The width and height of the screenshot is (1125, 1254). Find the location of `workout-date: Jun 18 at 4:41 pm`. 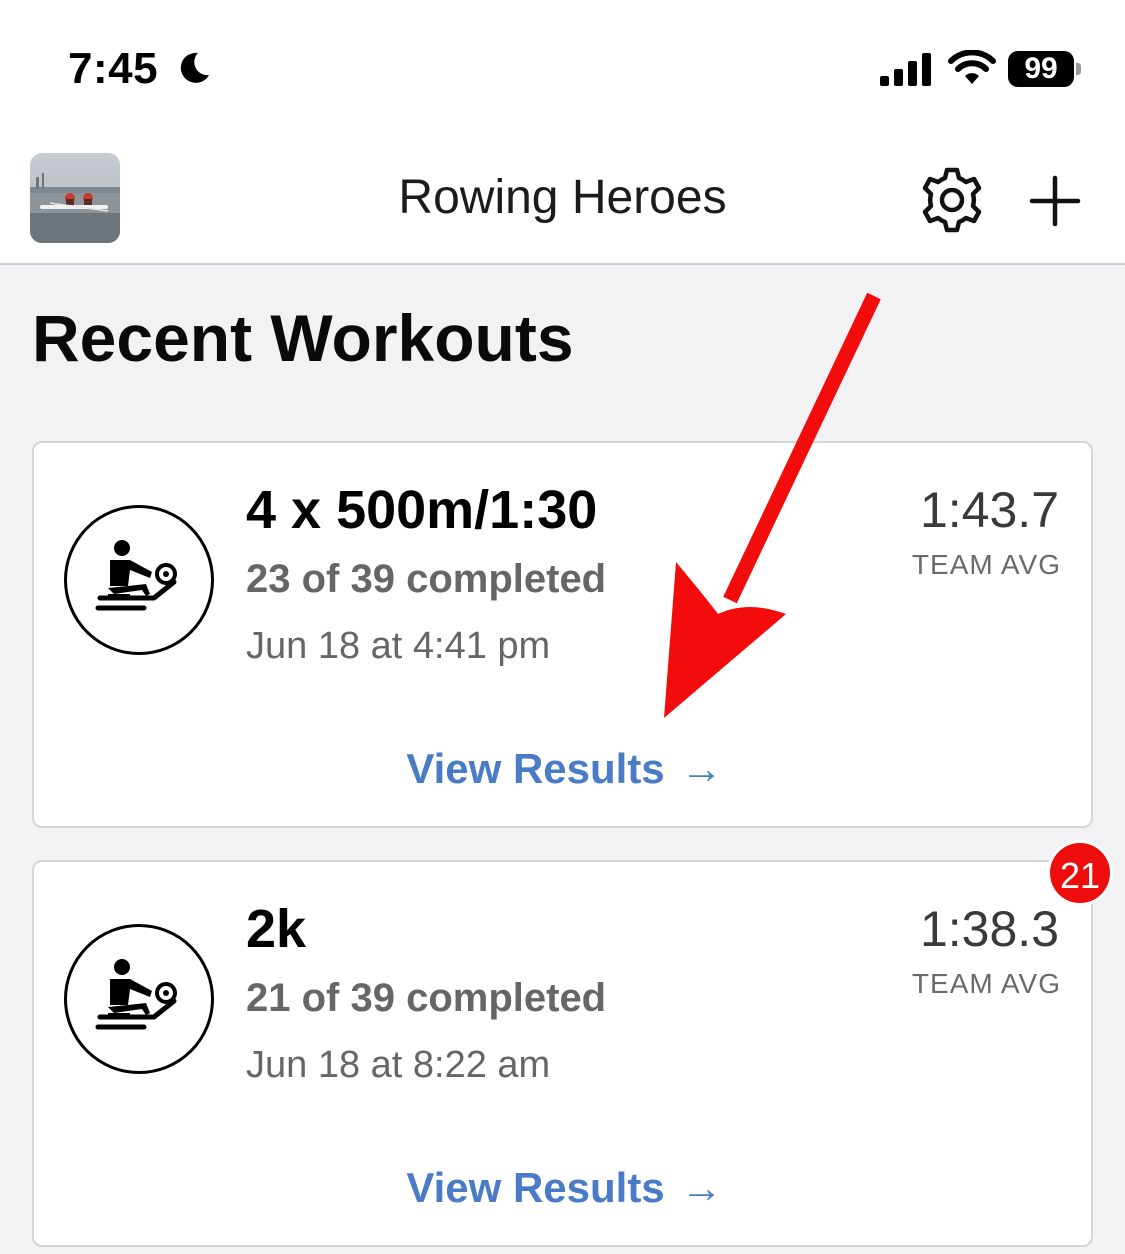

workout-date: Jun 18 at 4:41 pm is located at coordinates (398, 646).